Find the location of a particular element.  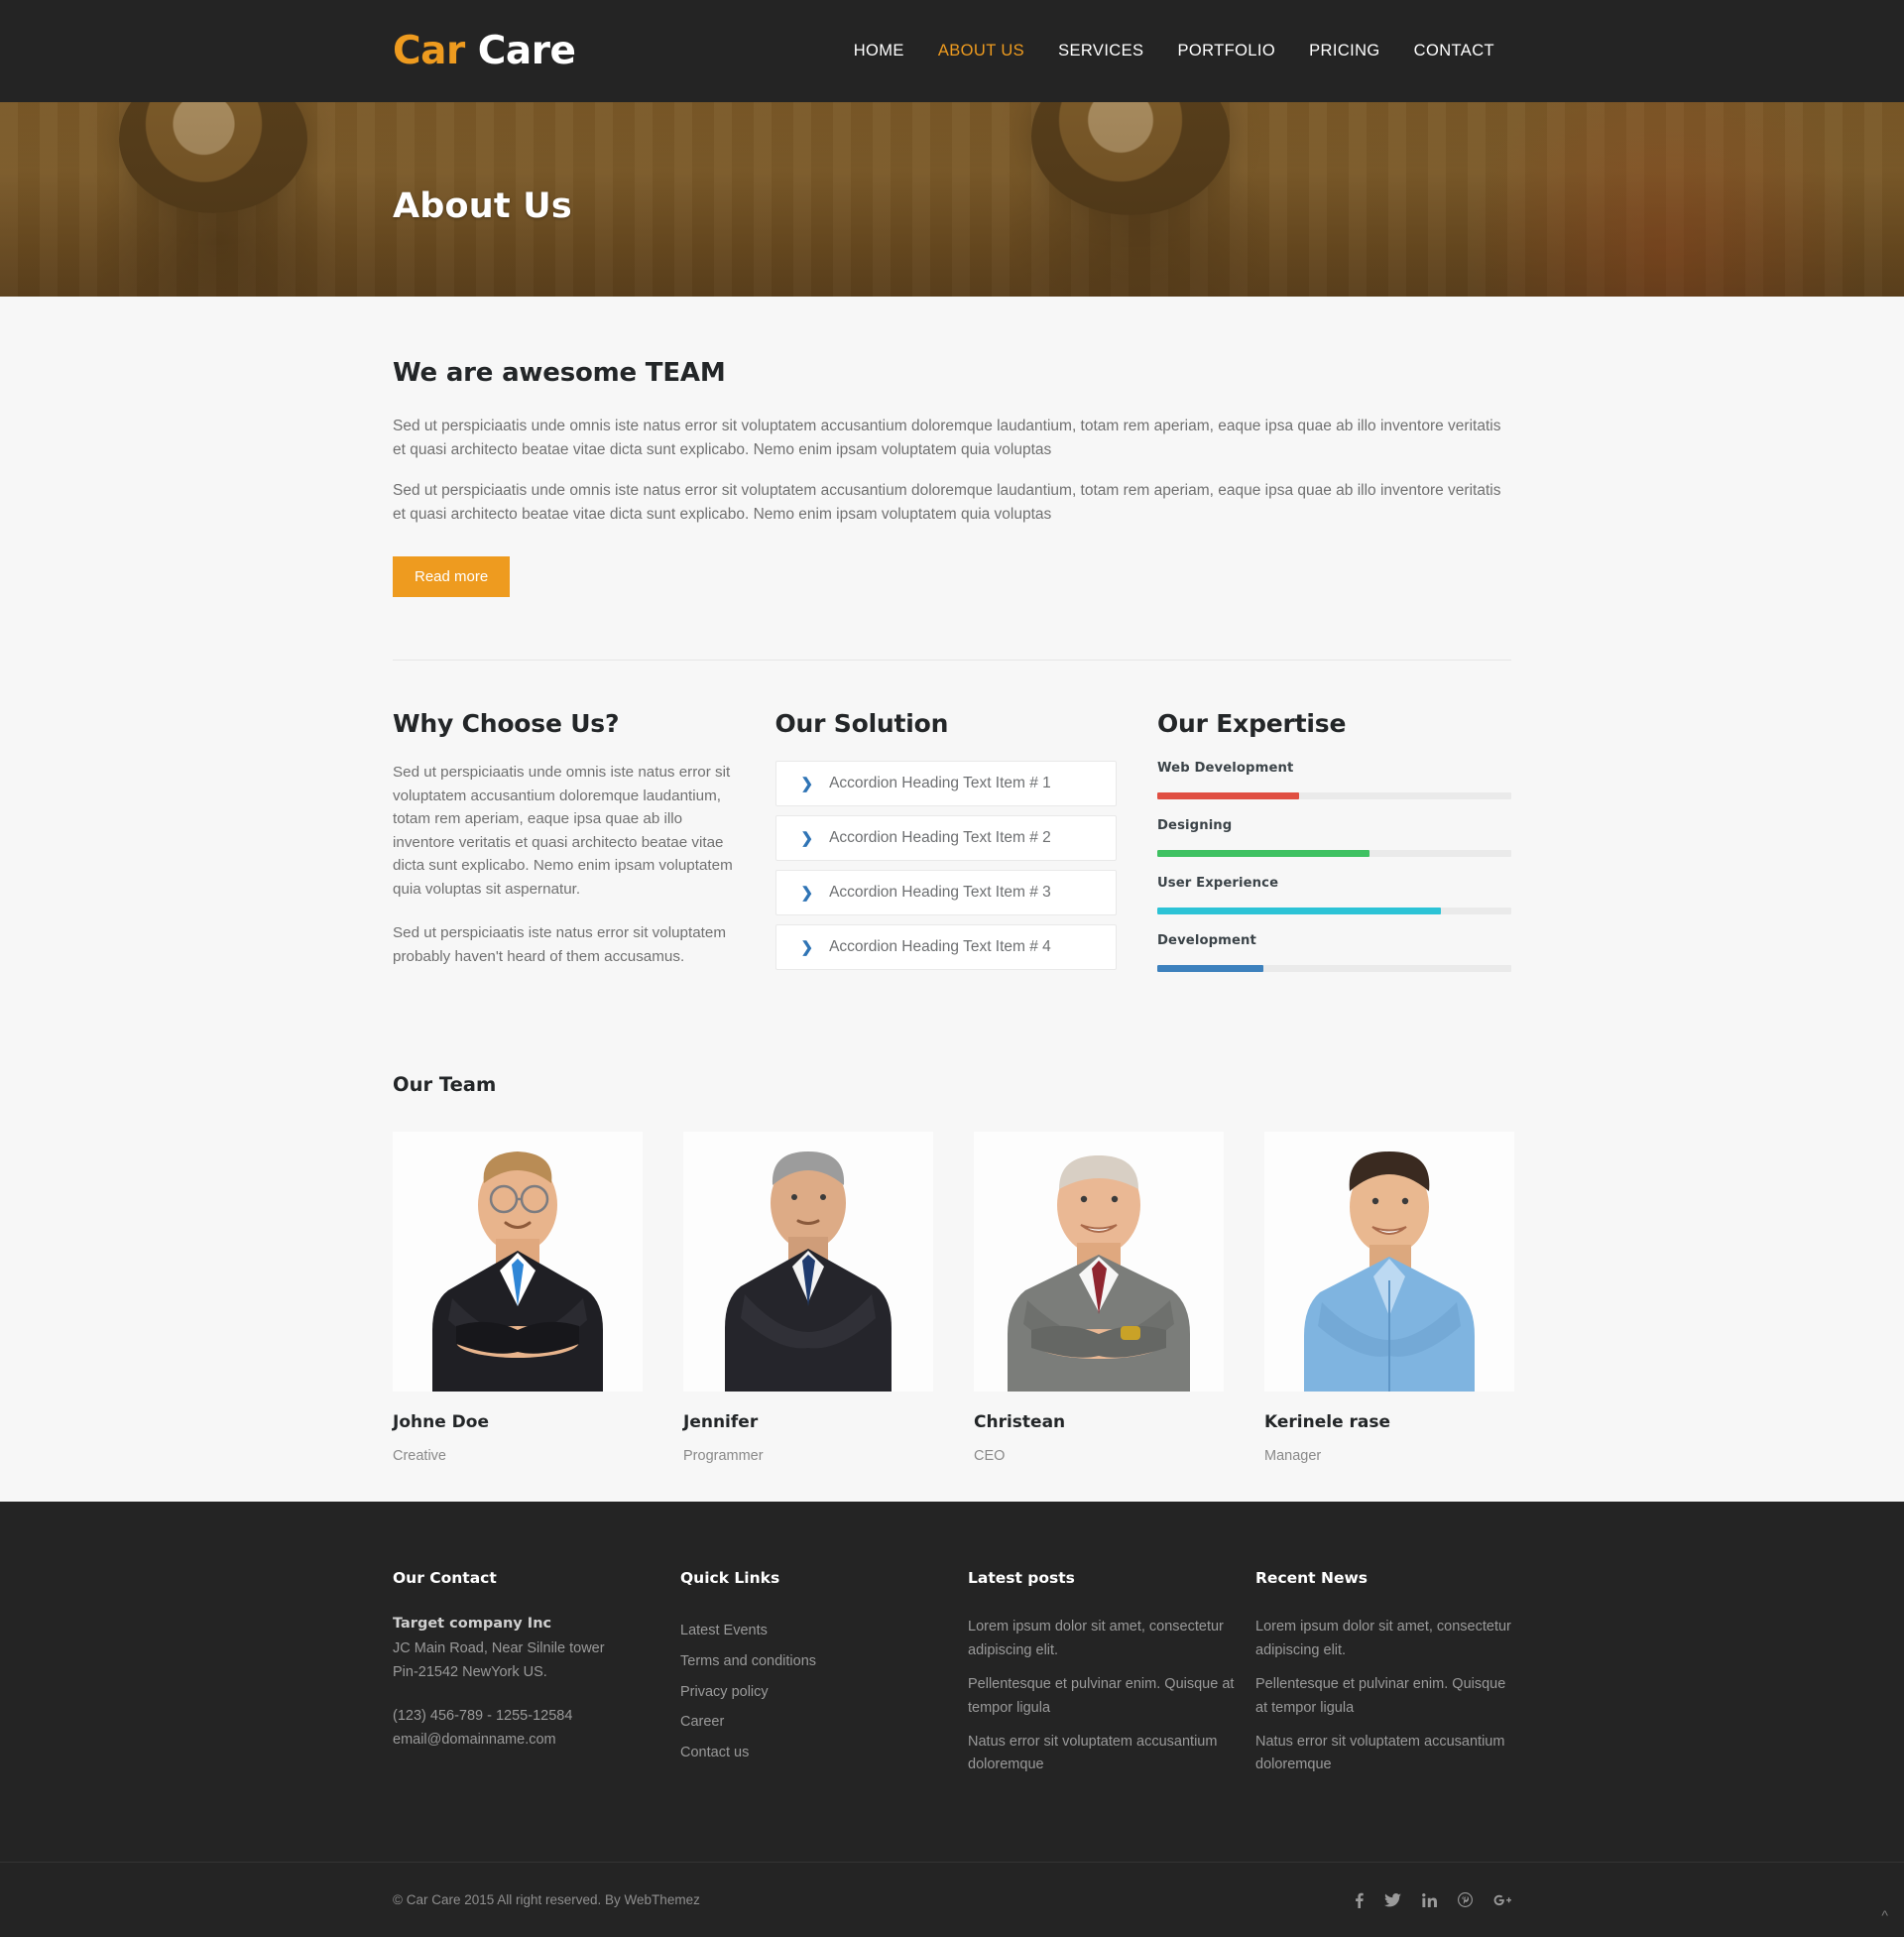

site-logo: Car Care is located at coordinates (484, 51).